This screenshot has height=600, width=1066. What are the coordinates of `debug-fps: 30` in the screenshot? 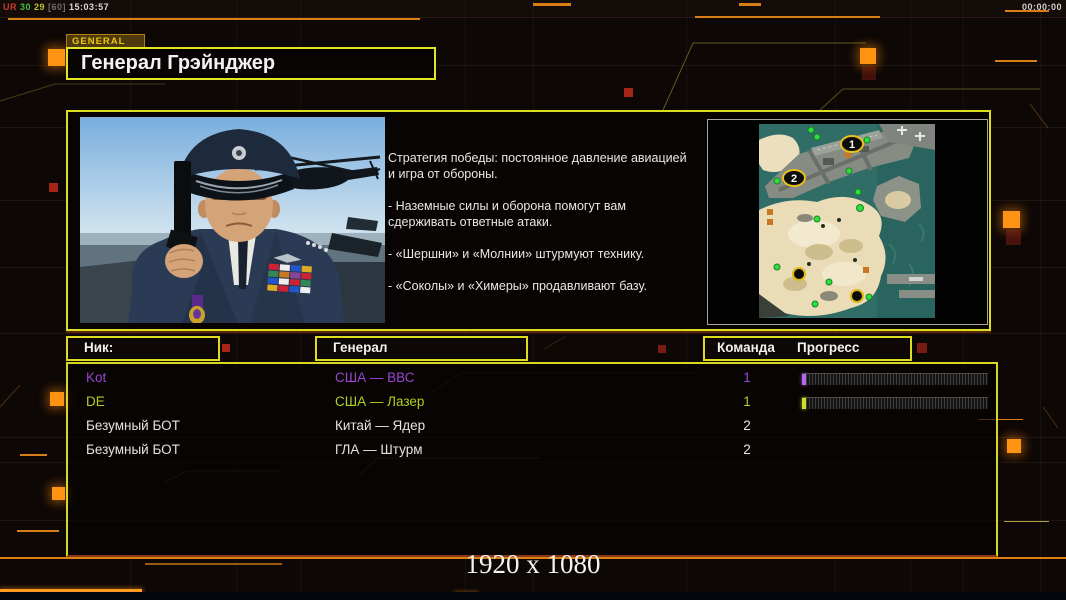 It's located at (26, 7).